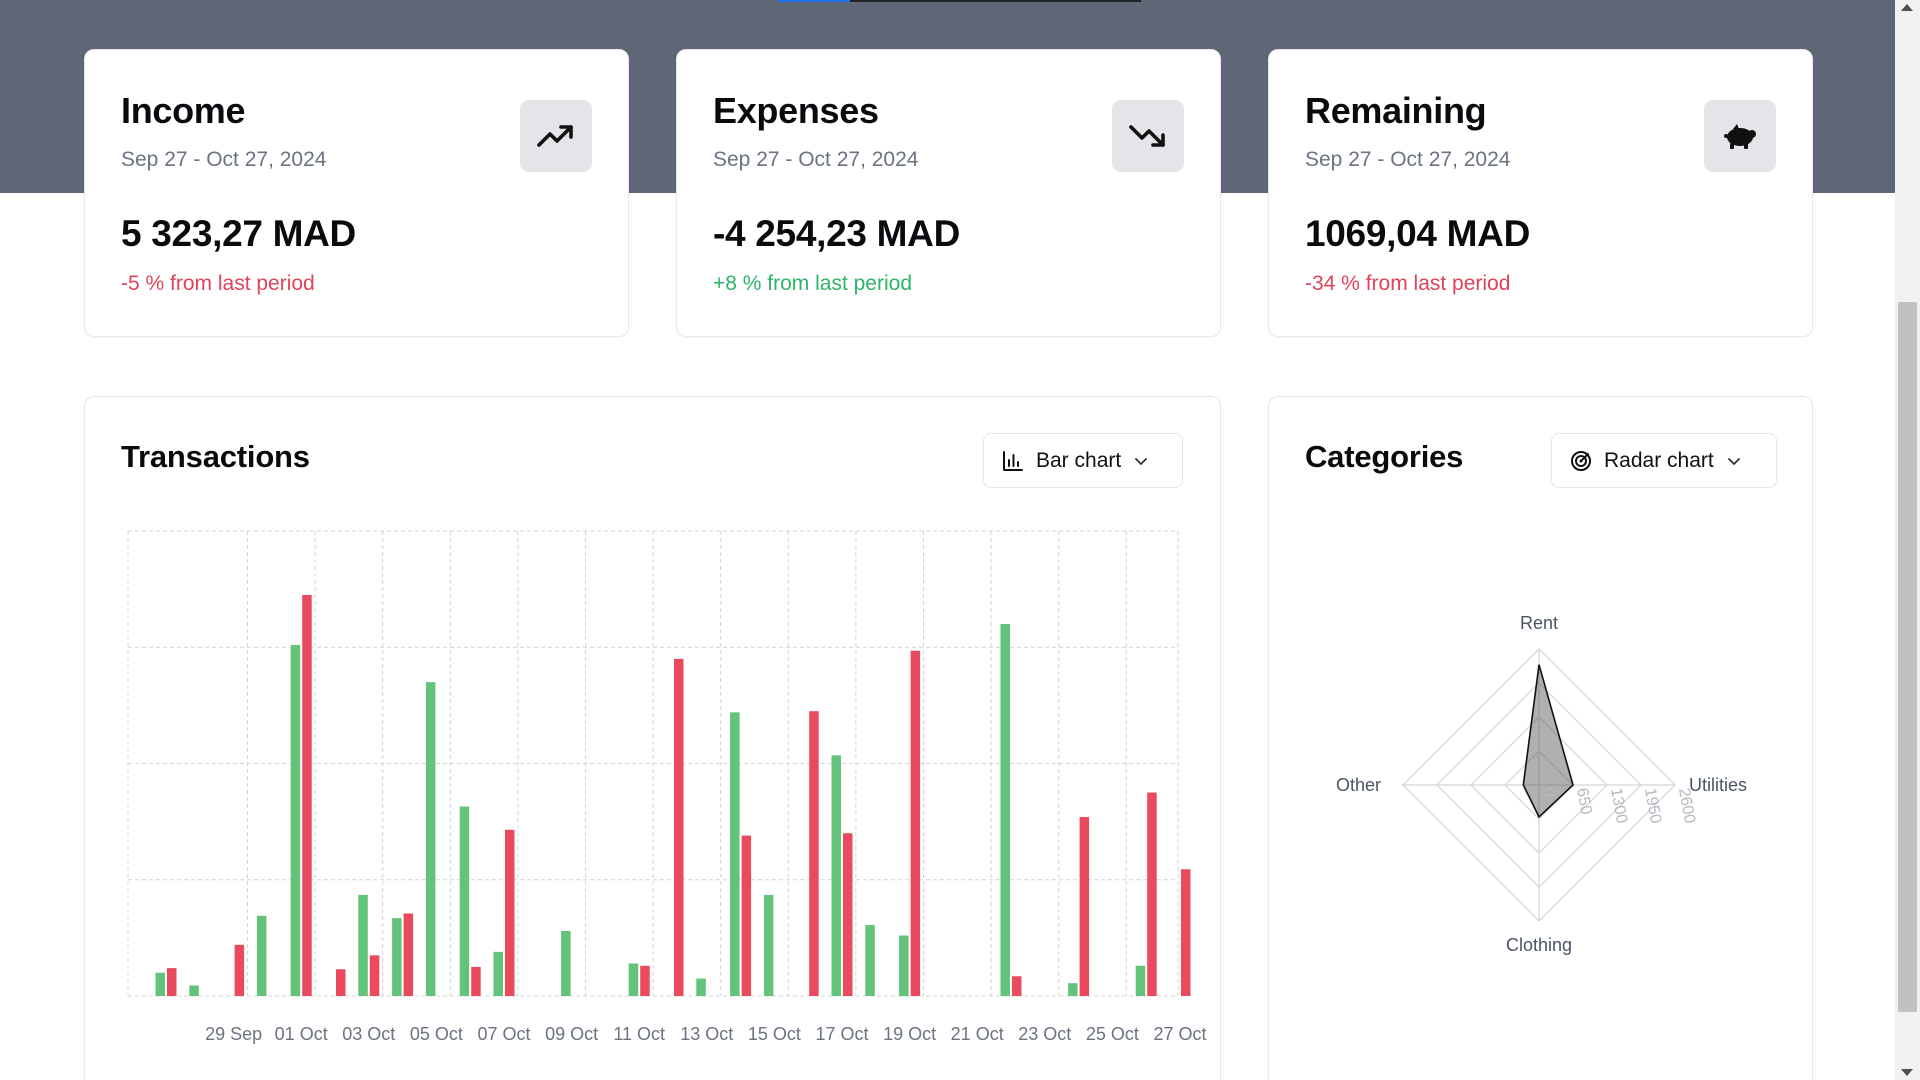  I want to click on x-tick-label: 19 Oct, so click(909, 1034).